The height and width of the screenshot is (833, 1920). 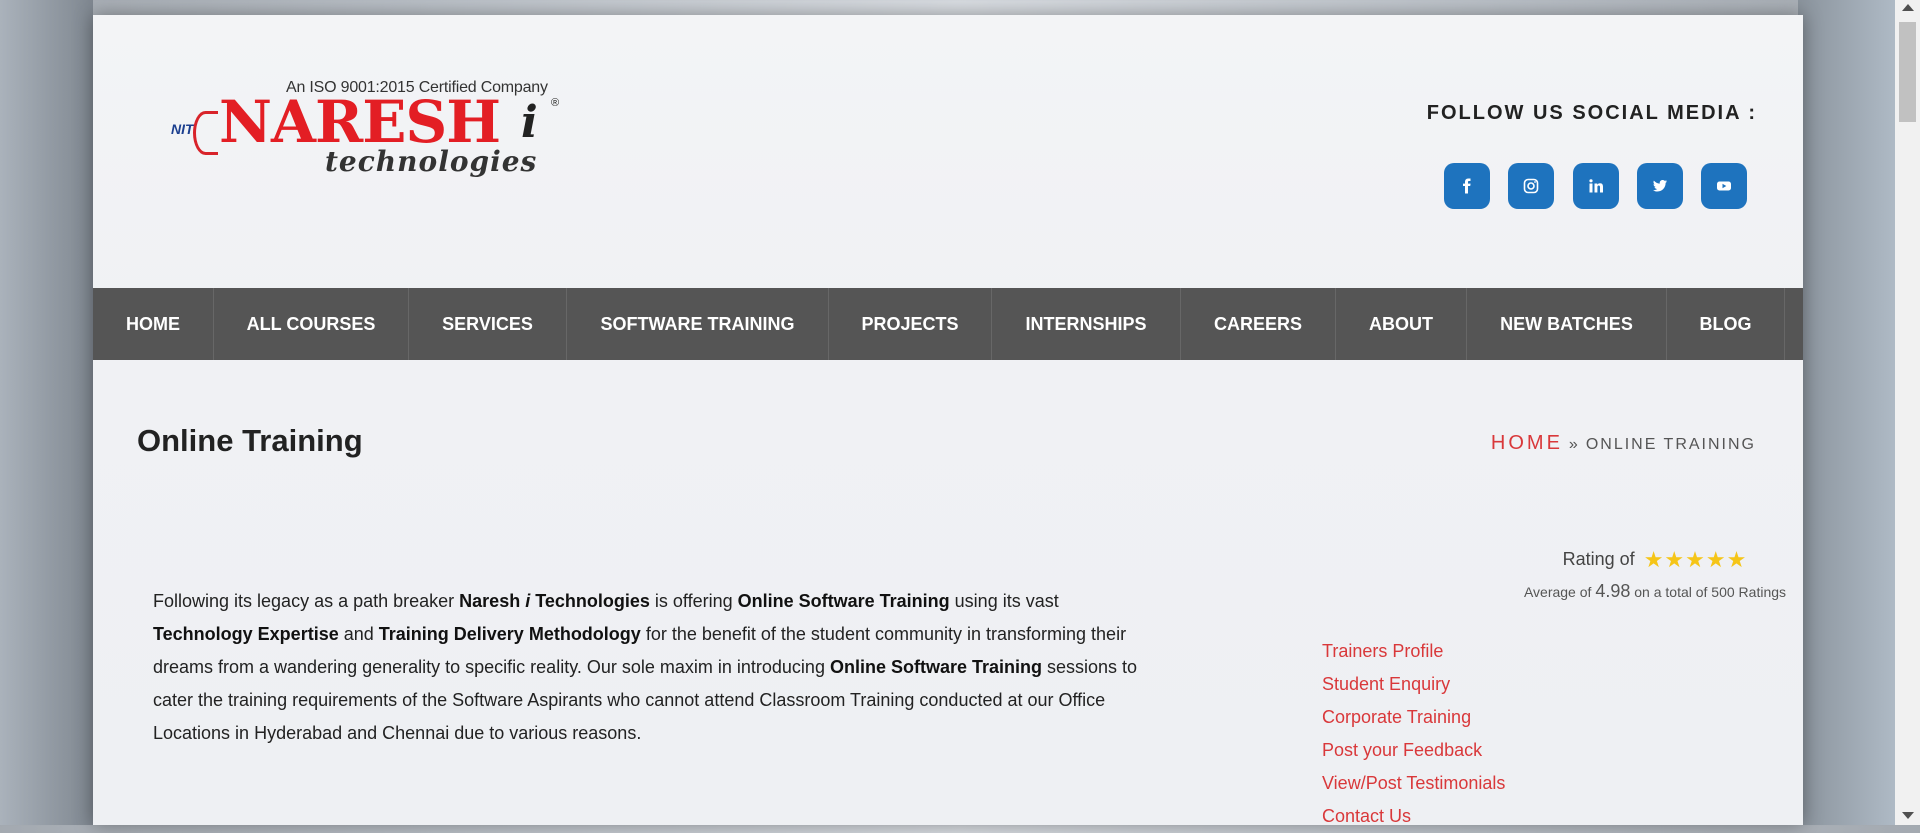 I want to click on instagram-icon, so click(x=1531, y=186).